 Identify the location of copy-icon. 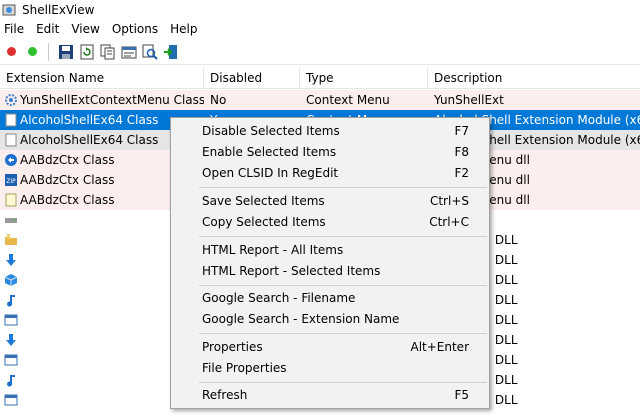
(107, 51).